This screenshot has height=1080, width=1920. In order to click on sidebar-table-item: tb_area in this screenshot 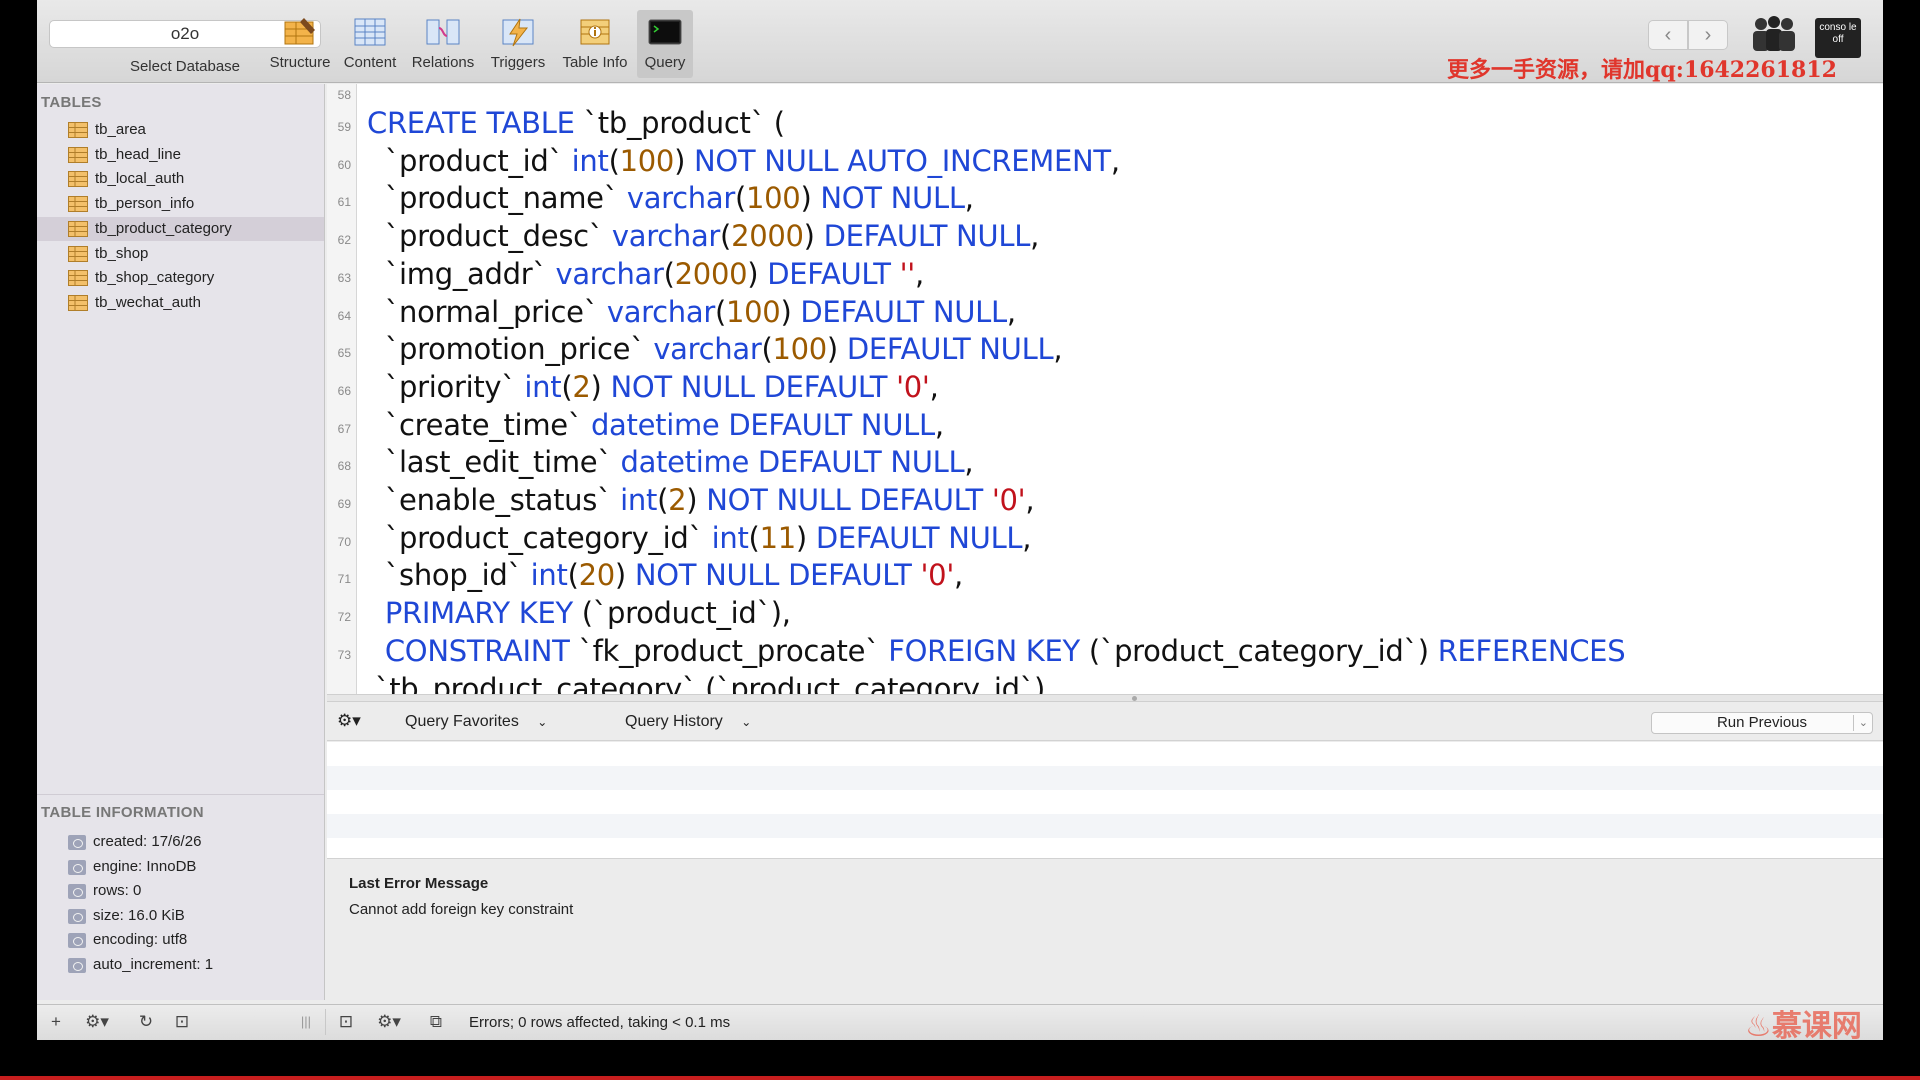, I will do `click(180, 130)`.